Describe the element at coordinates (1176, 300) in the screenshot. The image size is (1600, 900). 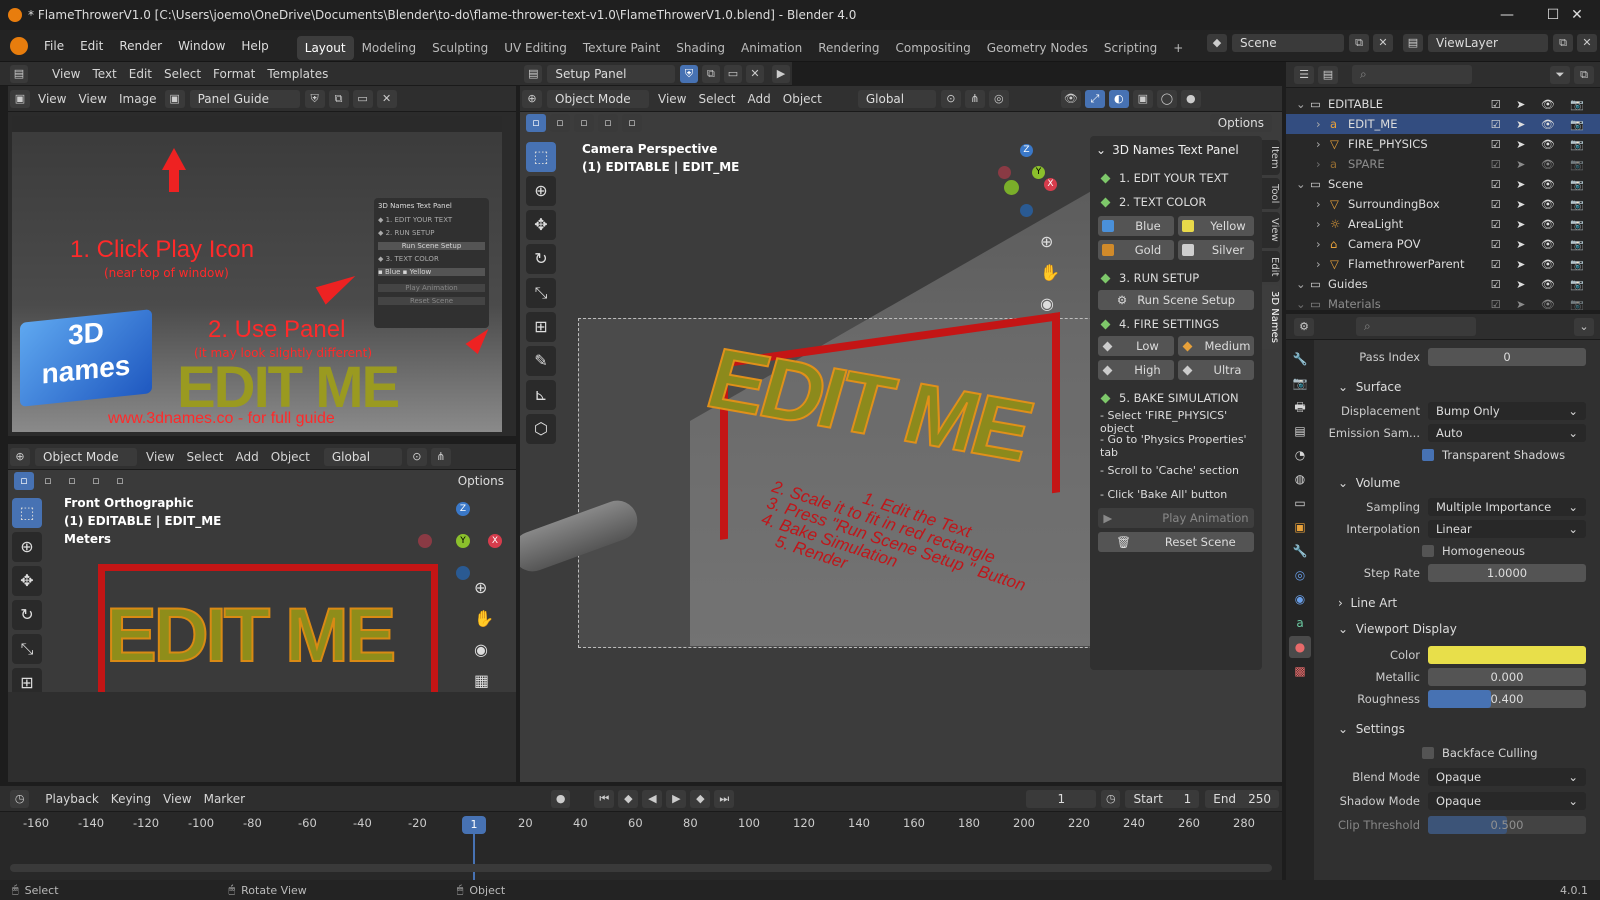
I see `run-scene-setup-button: ⚙ Run Scene Setup` at that location.